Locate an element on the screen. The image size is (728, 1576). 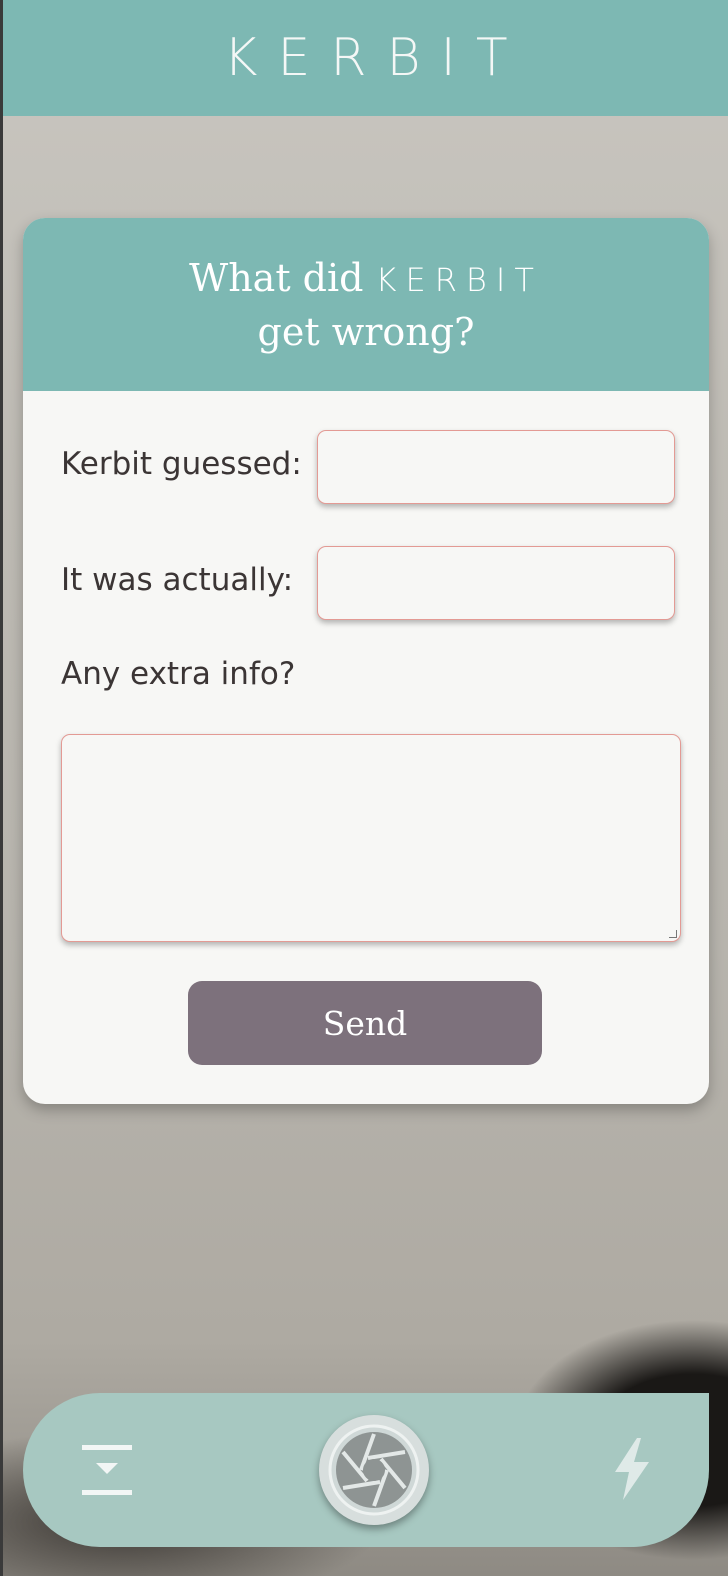
guessed-label: Kerbit guessed: is located at coordinates (181, 464).